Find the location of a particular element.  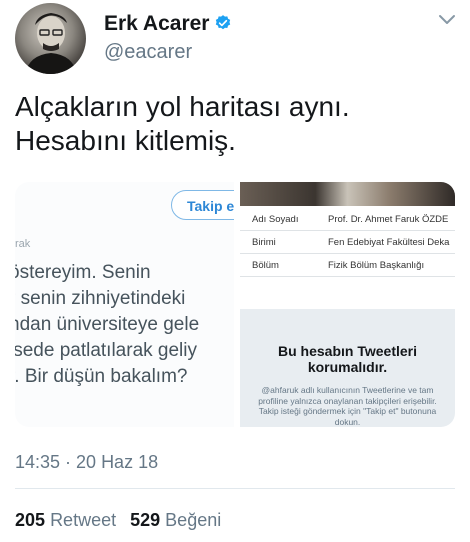

row-label: Birimi is located at coordinates (278, 242).